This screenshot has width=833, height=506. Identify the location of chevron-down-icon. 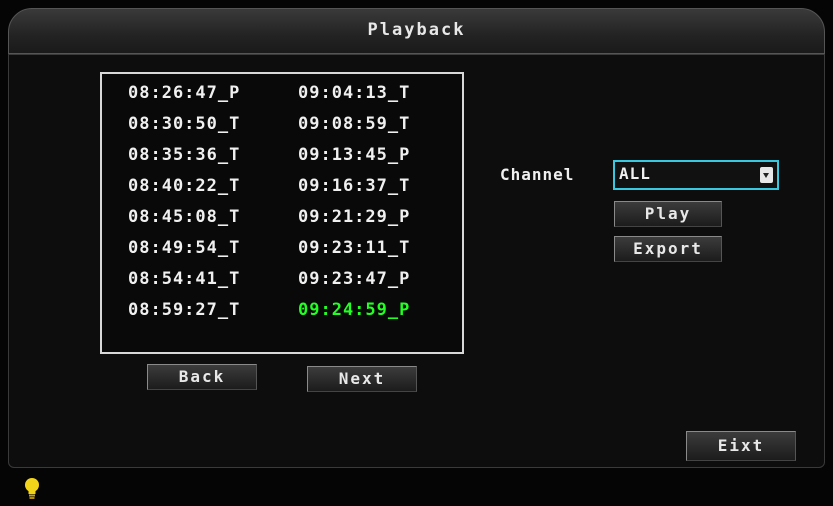
(766, 175).